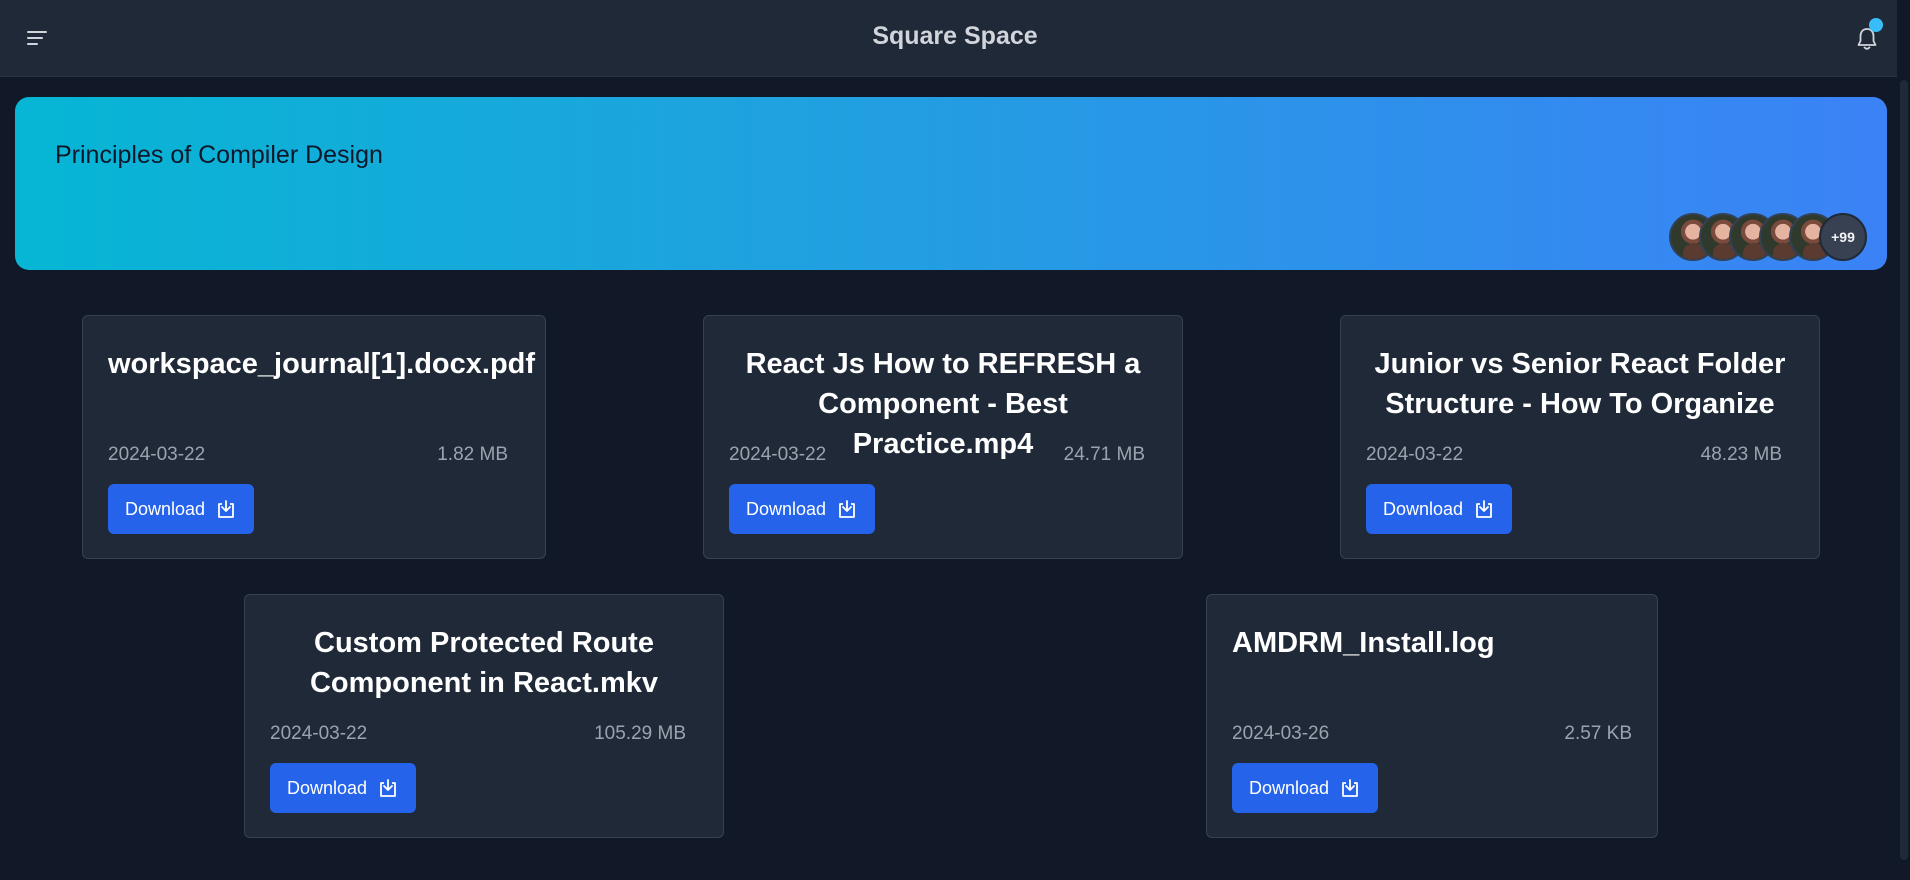  What do you see at coordinates (1876, 25) in the screenshot?
I see `notification-dot` at bounding box center [1876, 25].